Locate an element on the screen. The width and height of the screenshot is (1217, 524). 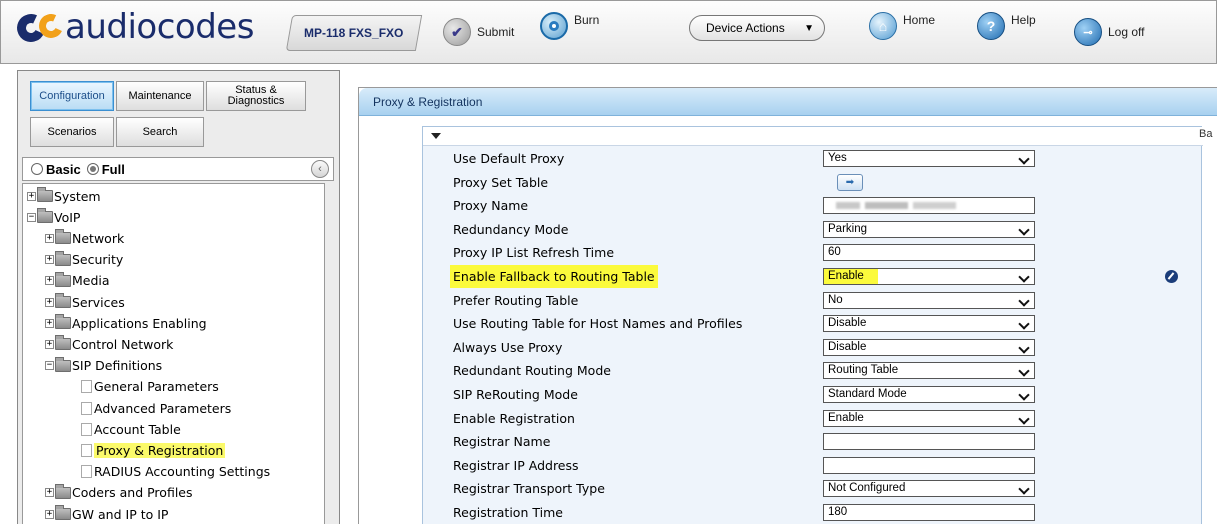
tree-folder: + Network is located at coordinates (84, 238).